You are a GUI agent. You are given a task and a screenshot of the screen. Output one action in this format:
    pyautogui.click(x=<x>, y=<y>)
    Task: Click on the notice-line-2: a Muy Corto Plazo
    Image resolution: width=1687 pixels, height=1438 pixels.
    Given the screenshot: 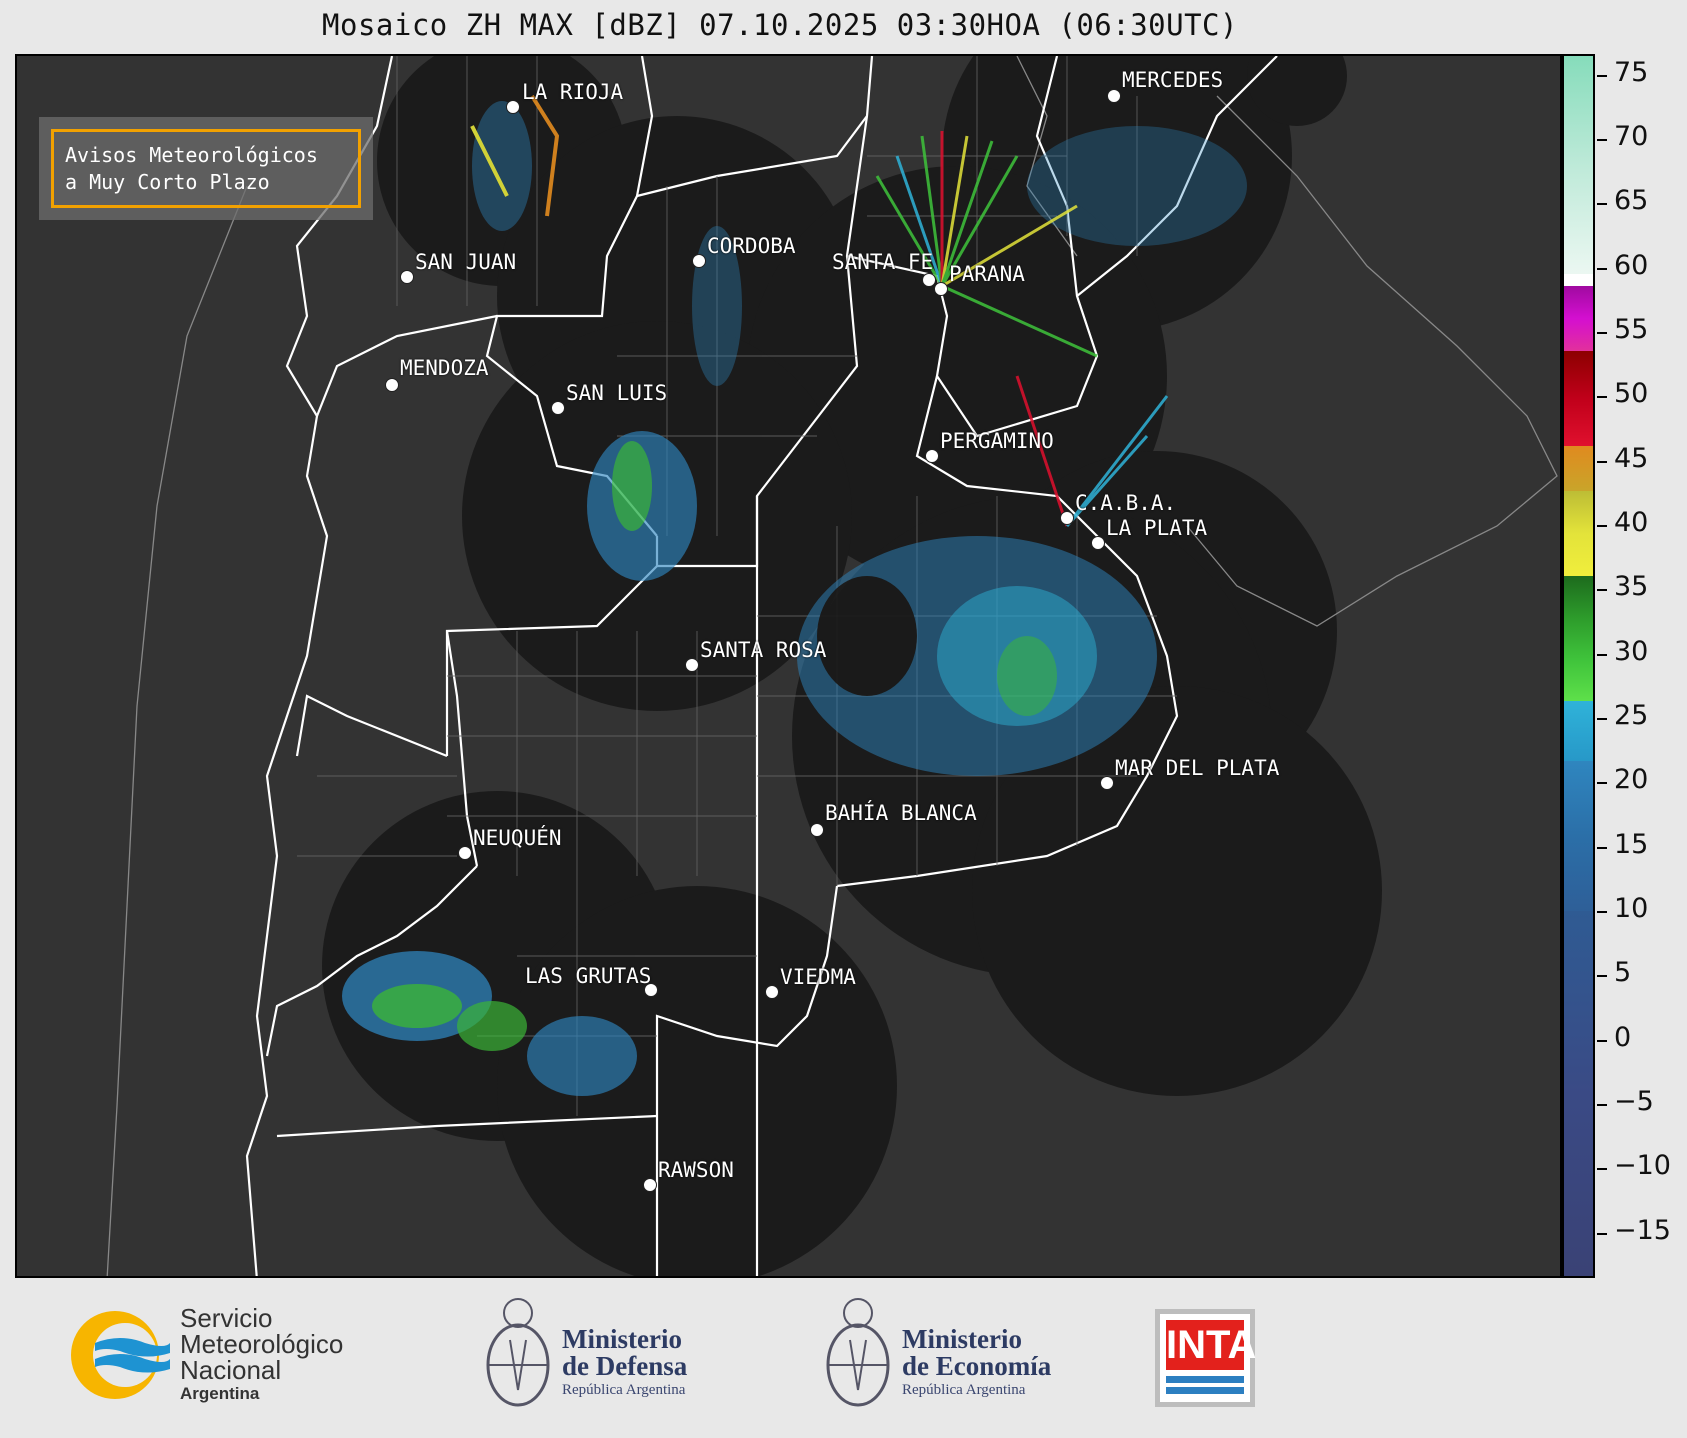 What is the action you would take?
    pyautogui.click(x=167, y=182)
    